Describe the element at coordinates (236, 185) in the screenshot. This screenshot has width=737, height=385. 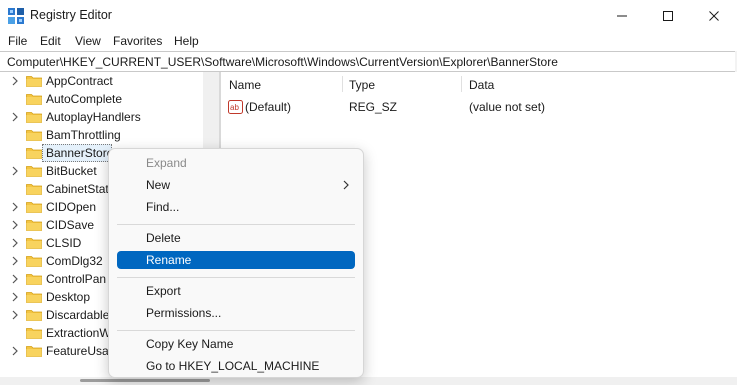
I see `context-menu-item-new: New` at that location.